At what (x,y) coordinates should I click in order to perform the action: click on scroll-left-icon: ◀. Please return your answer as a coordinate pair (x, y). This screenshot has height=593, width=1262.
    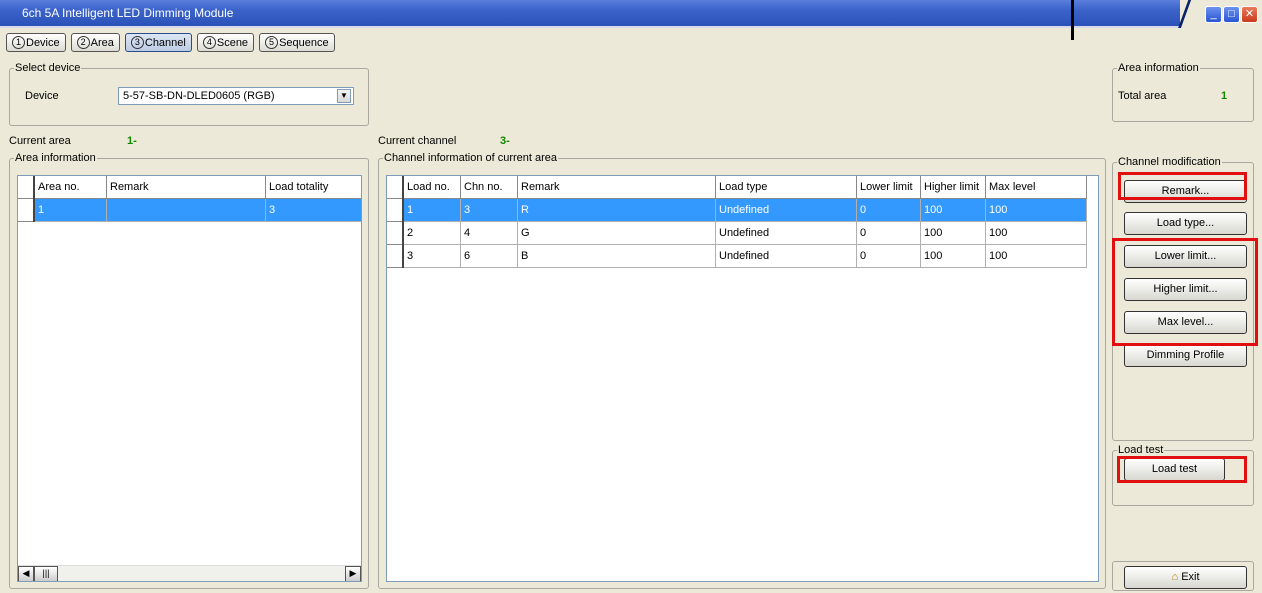
    Looking at the image, I should click on (26, 573).